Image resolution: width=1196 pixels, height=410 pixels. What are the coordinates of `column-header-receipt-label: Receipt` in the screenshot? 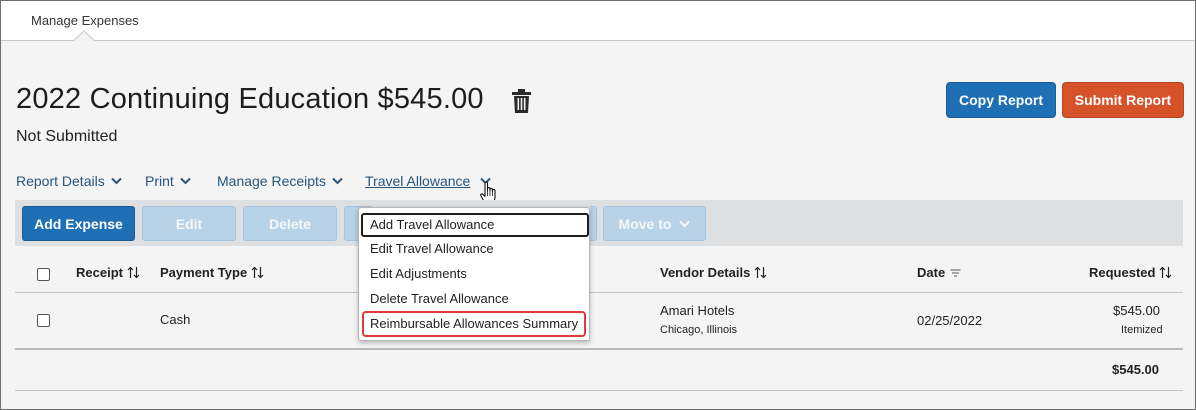 It's located at (99, 272).